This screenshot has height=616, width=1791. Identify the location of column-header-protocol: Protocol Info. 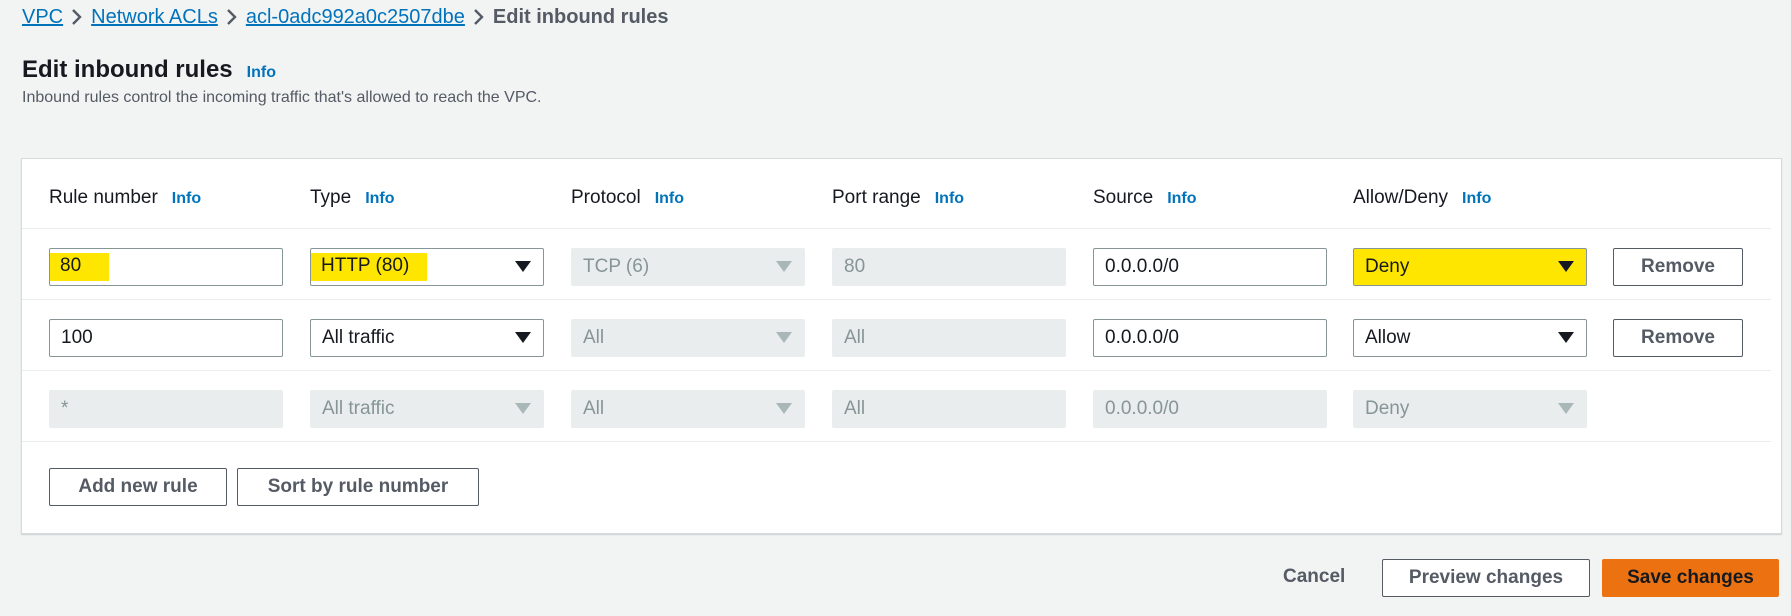
(627, 198).